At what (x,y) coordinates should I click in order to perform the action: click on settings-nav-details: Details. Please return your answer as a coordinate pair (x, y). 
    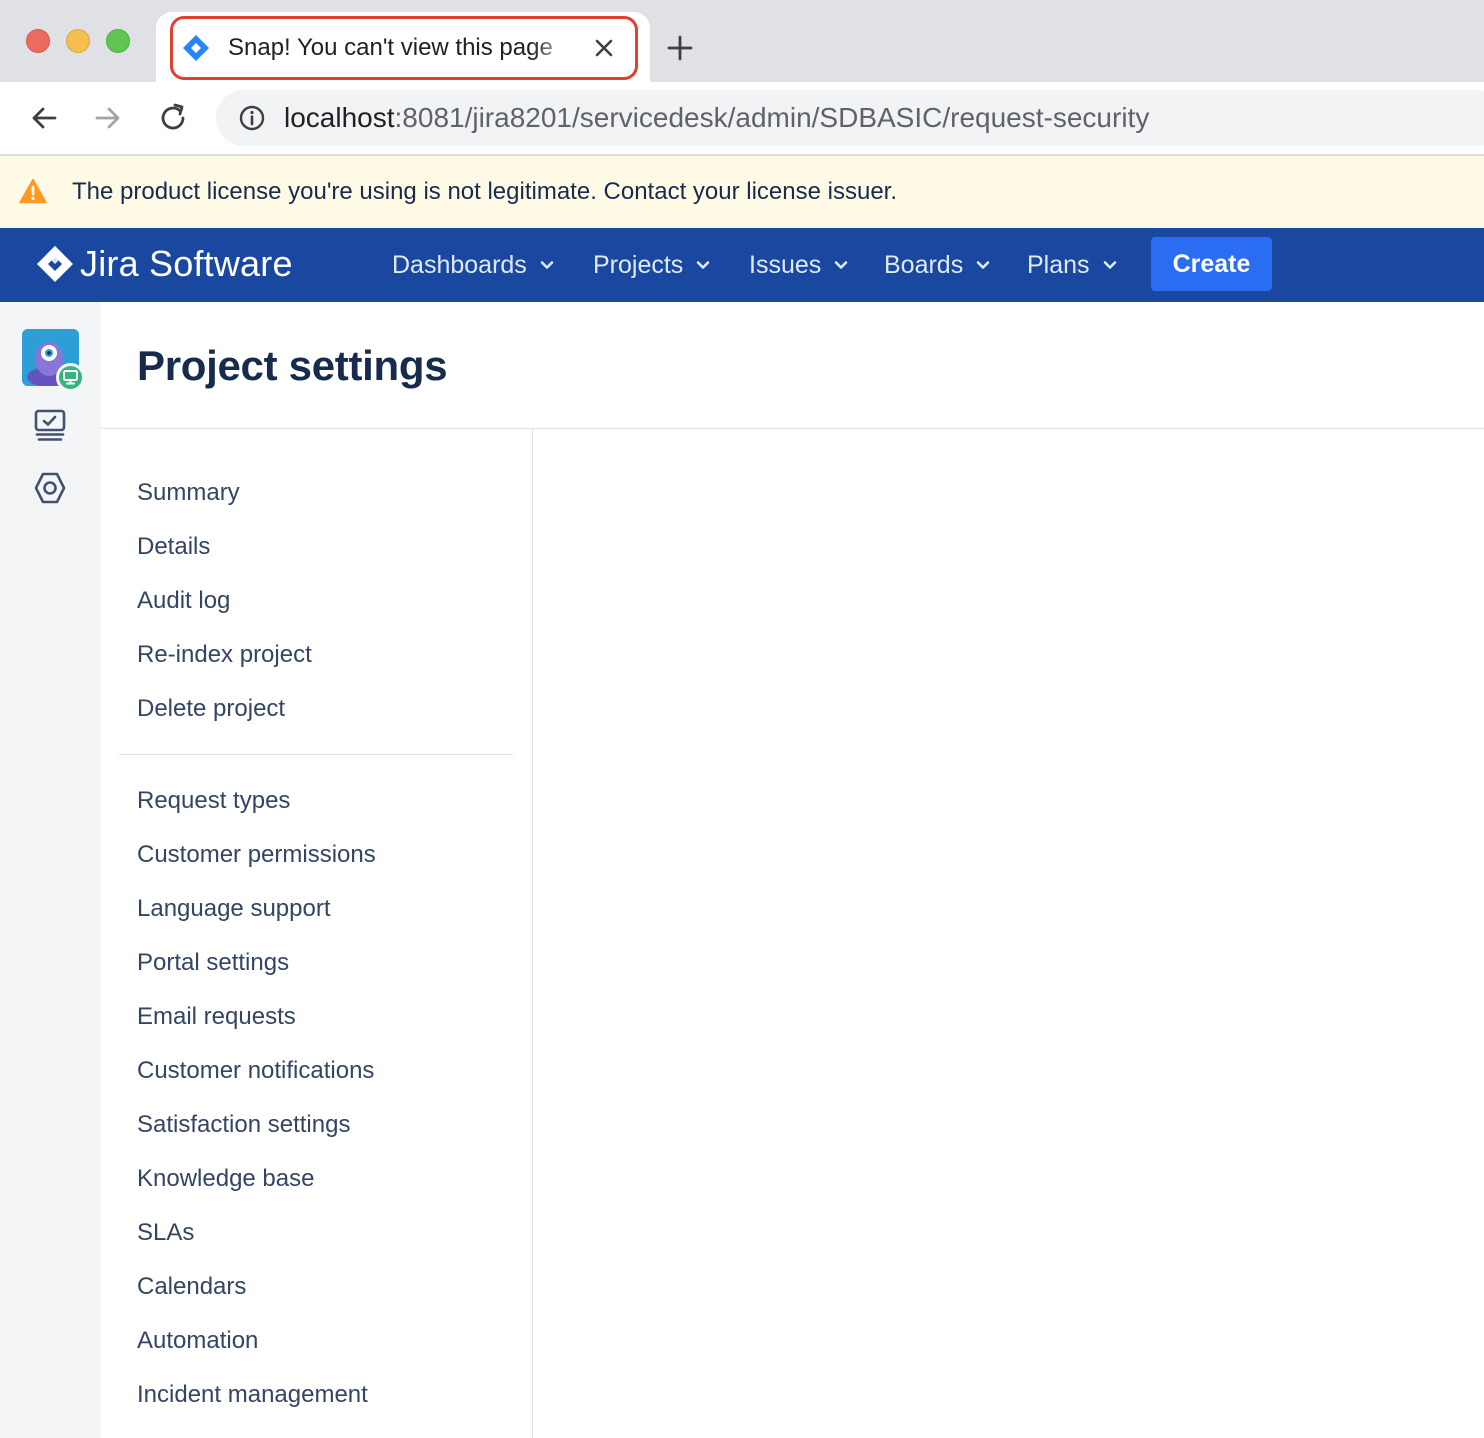
    Looking at the image, I should click on (173, 547).